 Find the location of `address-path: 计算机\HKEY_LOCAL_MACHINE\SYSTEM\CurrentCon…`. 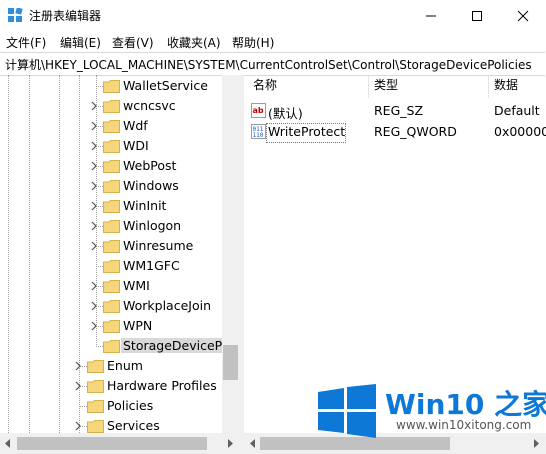

address-path: 计算机\HKEY_LOCAL_MACHINE\SYSTEM\CurrentCon… is located at coordinates (268, 64).